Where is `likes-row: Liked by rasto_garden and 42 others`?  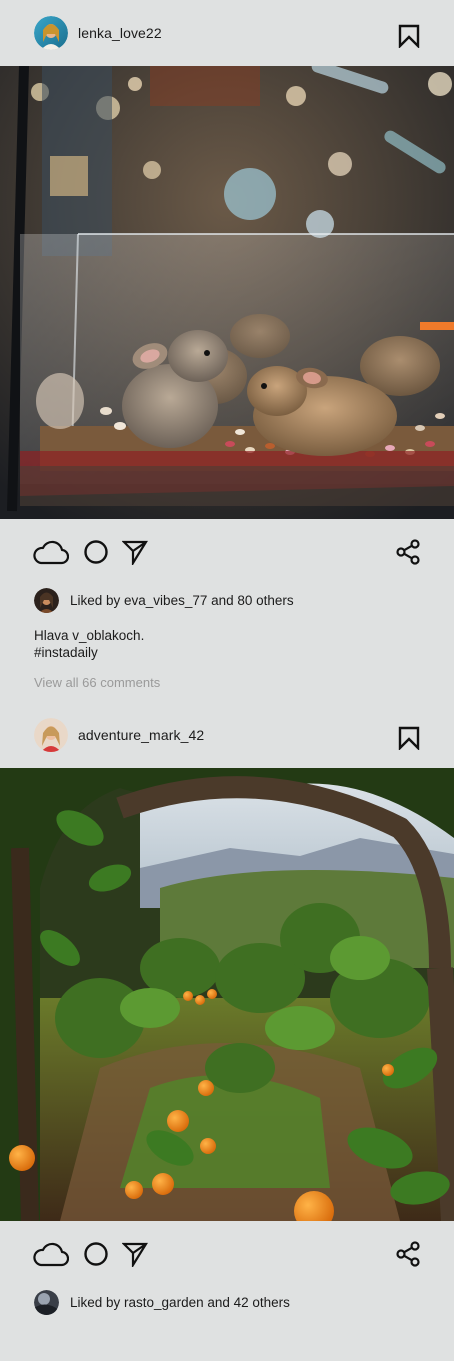 likes-row: Liked by rasto_garden and 42 others is located at coordinates (227, 1302).